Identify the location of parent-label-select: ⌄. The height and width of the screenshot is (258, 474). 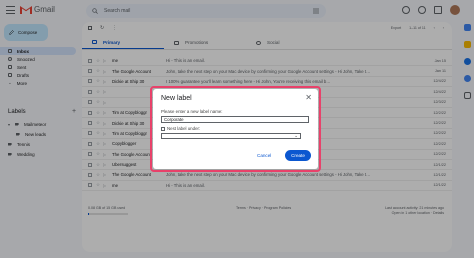
(231, 136).